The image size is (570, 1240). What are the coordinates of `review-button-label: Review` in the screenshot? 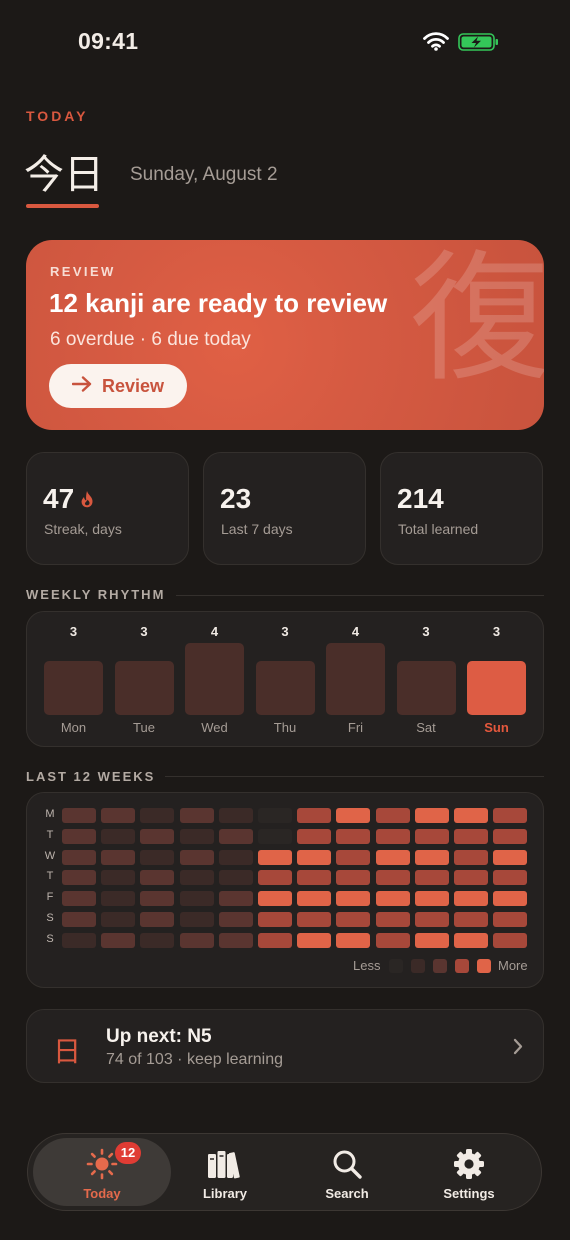 It's located at (133, 385).